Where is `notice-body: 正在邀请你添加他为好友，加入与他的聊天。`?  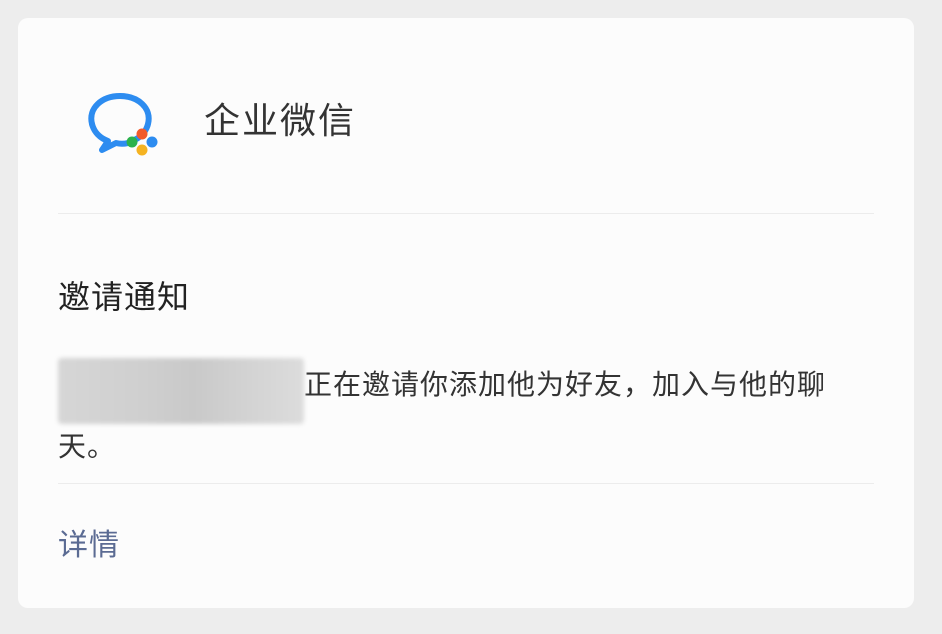
notice-body: 正在邀请你添加他为好友，加入与他的聊天。 is located at coordinates (466, 410).